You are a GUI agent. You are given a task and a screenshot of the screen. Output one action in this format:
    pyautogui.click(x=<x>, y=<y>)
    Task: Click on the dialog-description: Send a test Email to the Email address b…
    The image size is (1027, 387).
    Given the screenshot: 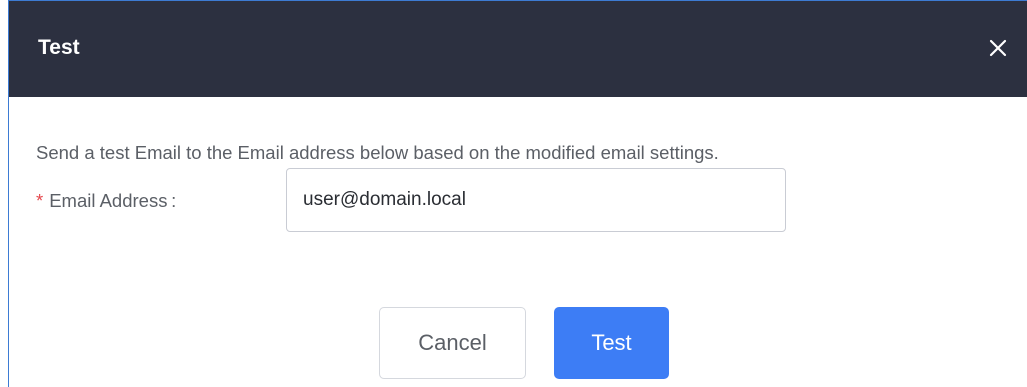 What is the action you would take?
    pyautogui.click(x=377, y=152)
    